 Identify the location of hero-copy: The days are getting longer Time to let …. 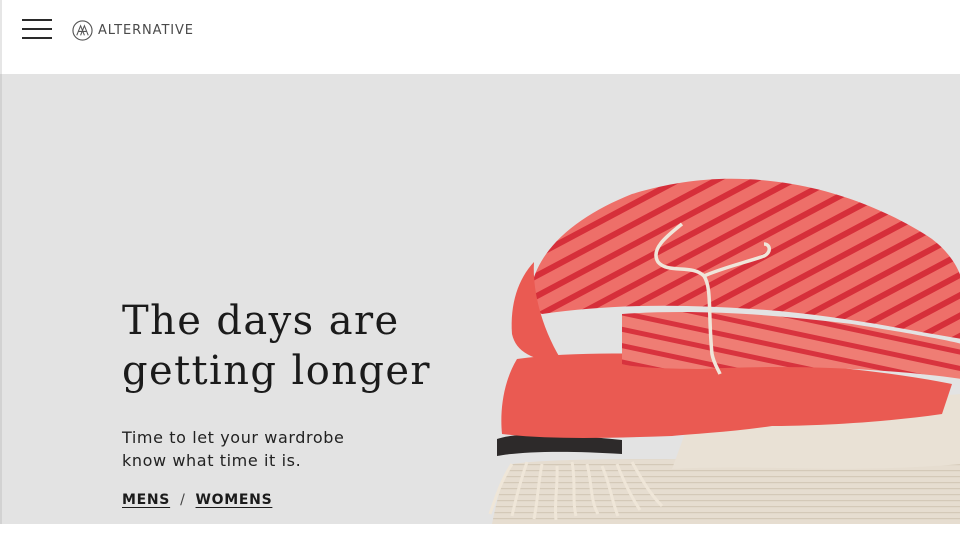
(292, 402).